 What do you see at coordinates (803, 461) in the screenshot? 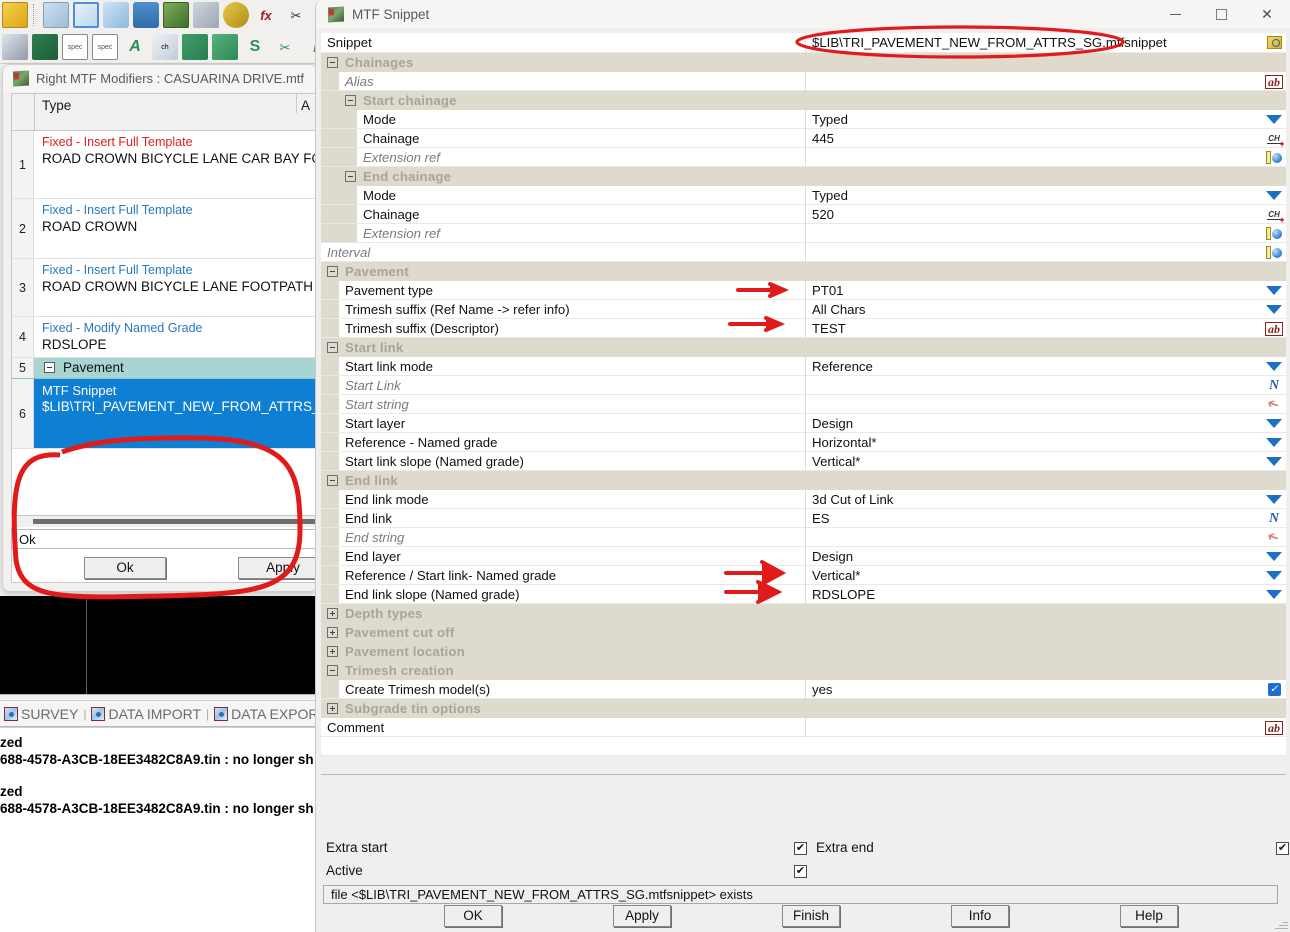
I see `property-row: Start link slope (Named grade) Vertical*` at bounding box center [803, 461].